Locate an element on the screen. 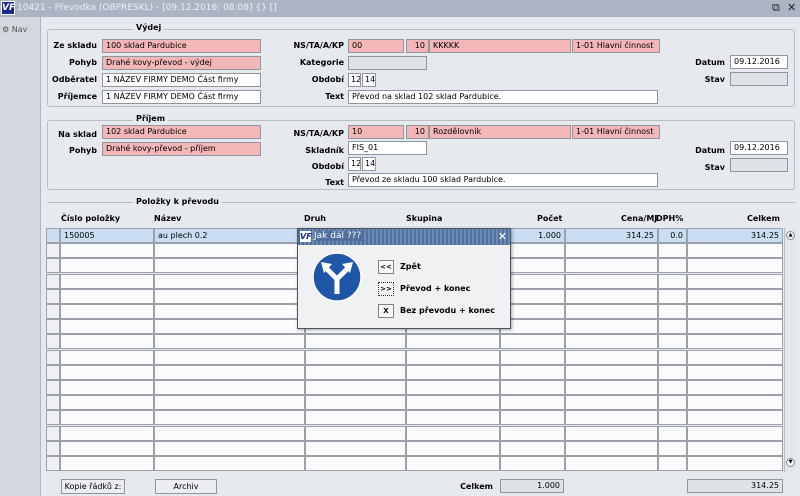 The width and height of the screenshot is (800, 496). col-dph-header: DPH% is located at coordinates (669, 218).